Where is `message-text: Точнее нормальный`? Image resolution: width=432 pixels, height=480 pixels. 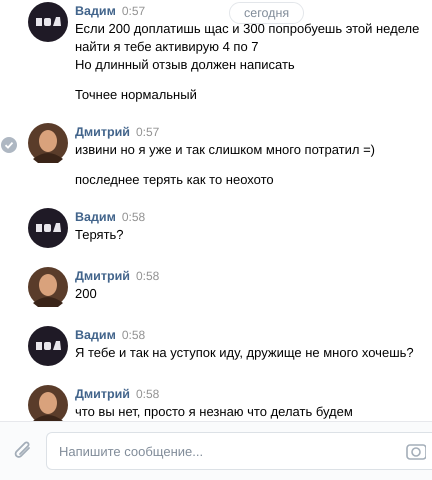
message-text: Точнее нормальный is located at coordinates (136, 95).